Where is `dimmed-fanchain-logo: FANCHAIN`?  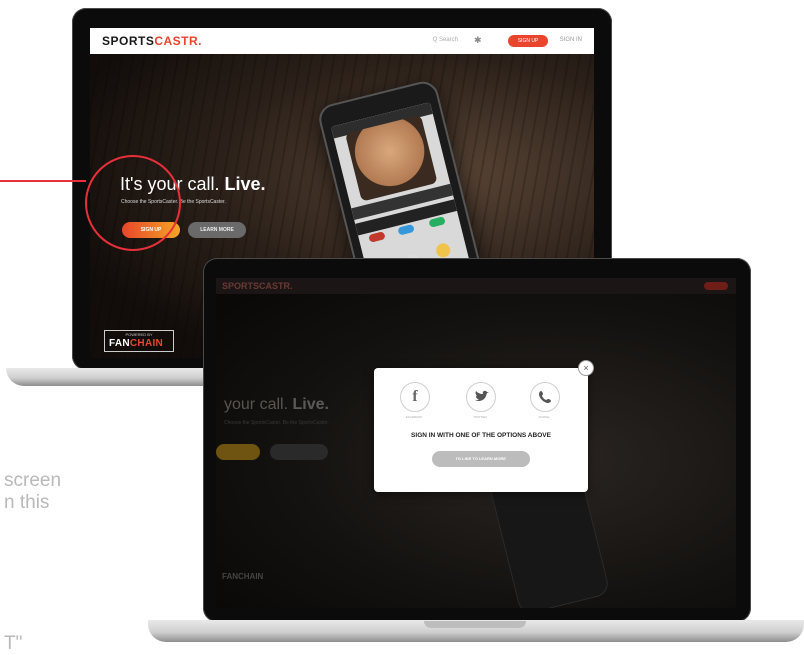
dimmed-fanchain-logo: FANCHAIN is located at coordinates (243, 576).